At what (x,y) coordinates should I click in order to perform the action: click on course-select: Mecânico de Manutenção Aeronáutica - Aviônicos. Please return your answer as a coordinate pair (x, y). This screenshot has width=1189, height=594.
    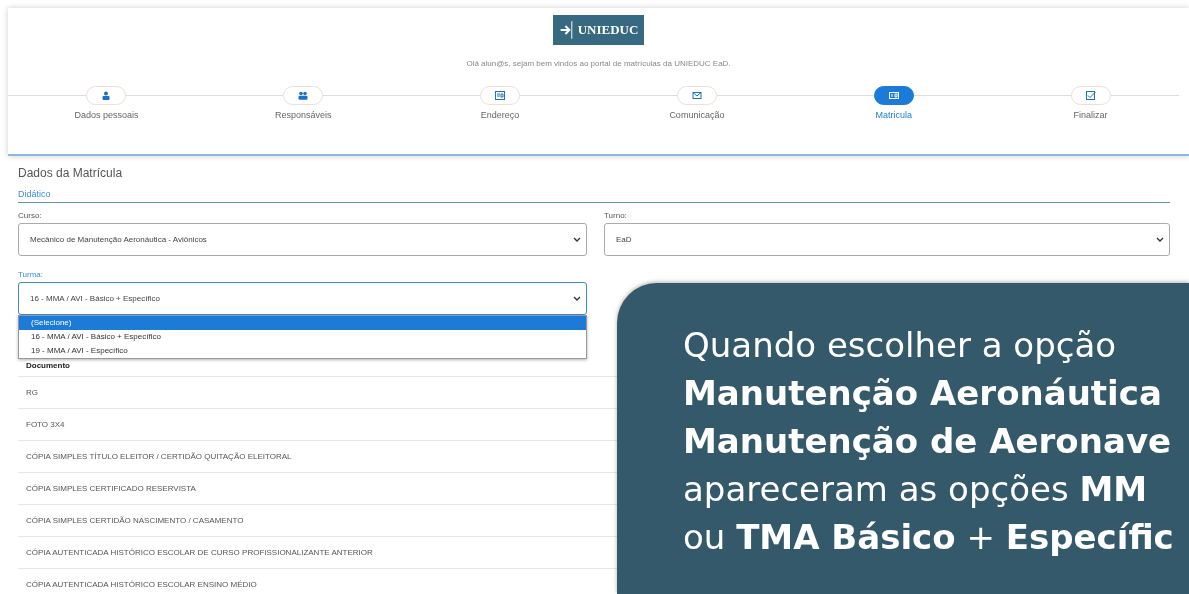
    Looking at the image, I should click on (302, 239).